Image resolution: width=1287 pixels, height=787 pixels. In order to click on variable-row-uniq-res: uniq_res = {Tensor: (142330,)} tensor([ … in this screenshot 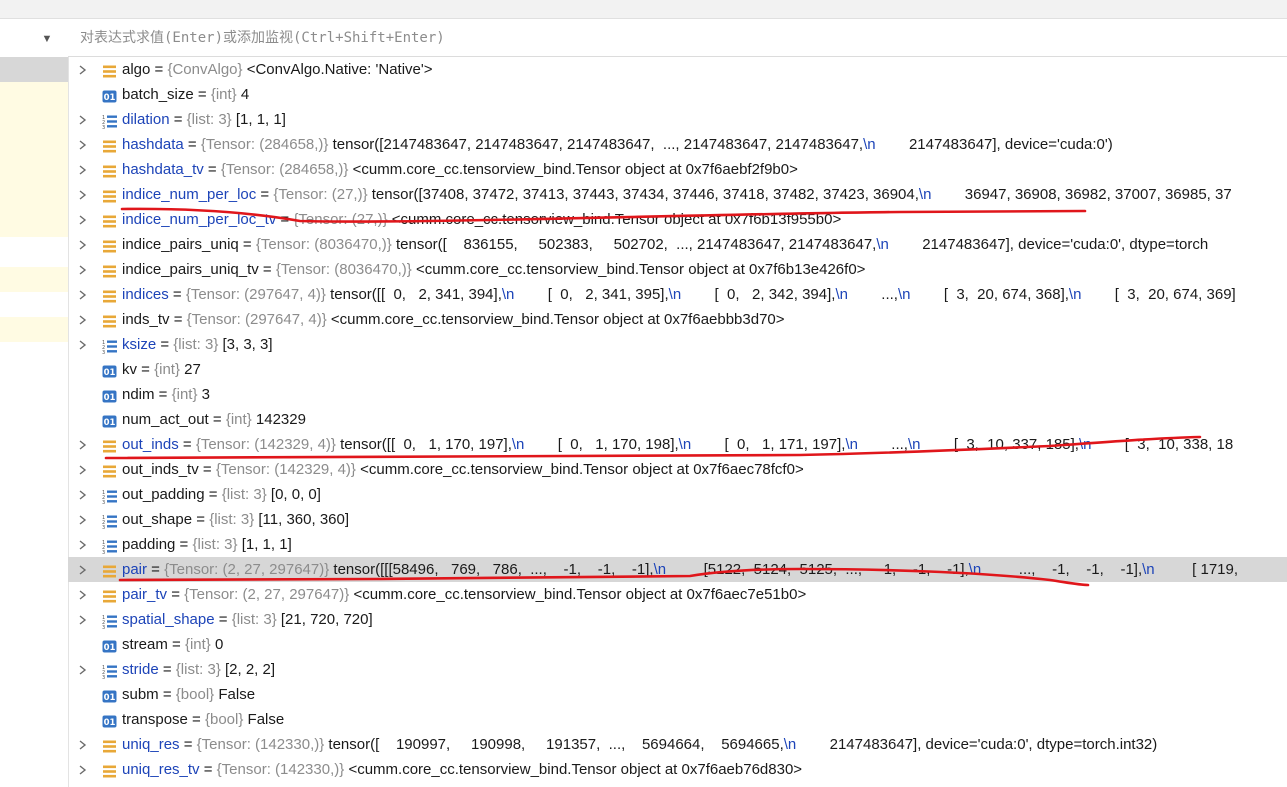, I will do `click(677, 744)`.